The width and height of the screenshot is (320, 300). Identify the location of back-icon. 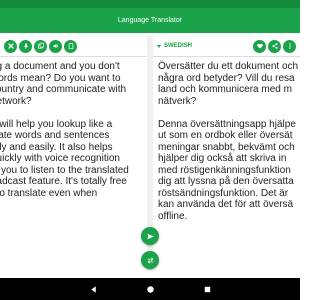
(93, 289).